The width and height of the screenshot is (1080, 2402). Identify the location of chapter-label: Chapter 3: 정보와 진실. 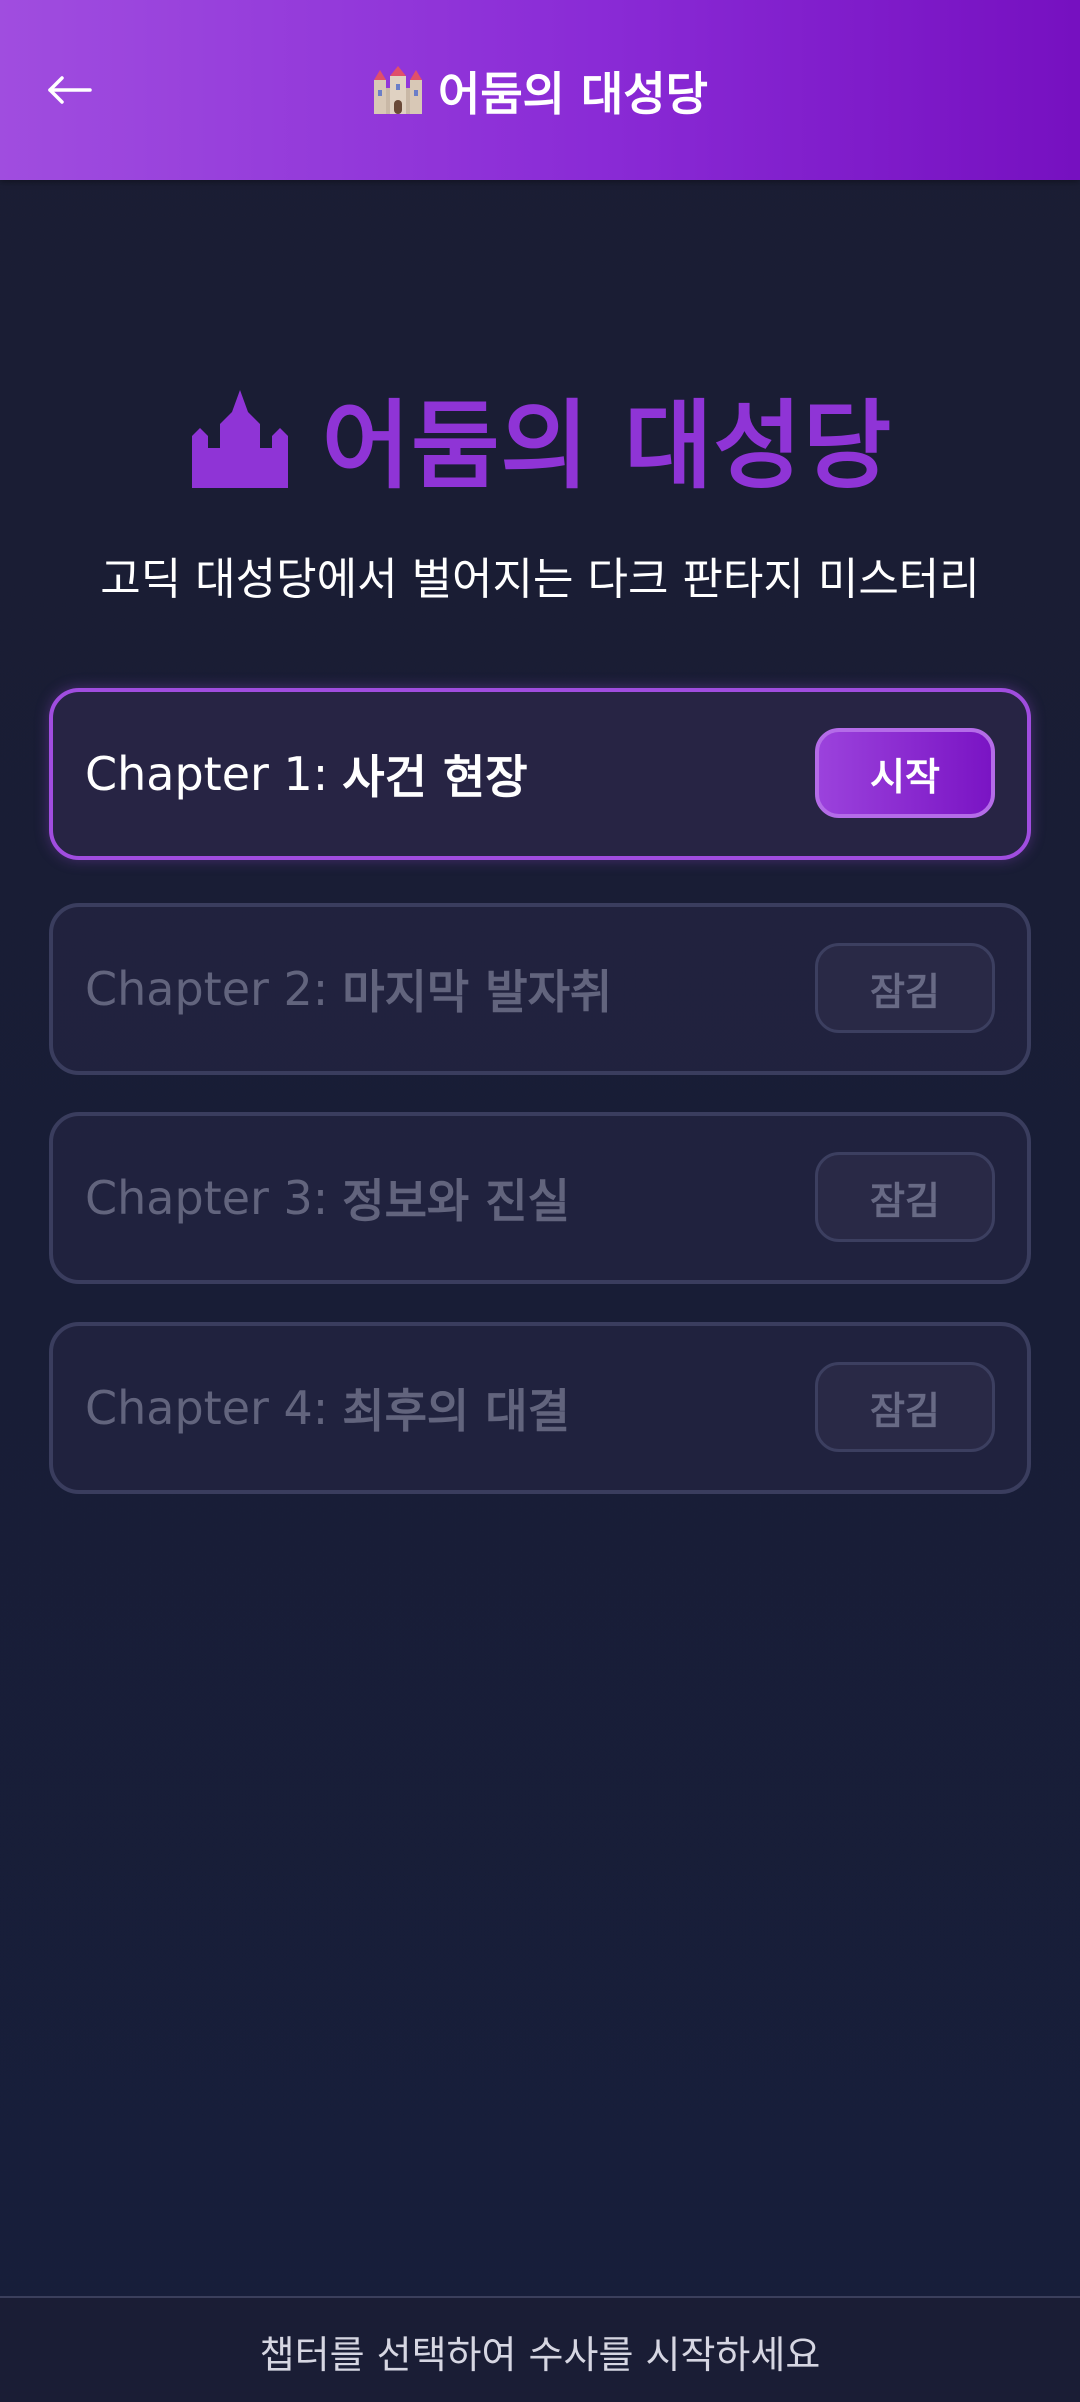
(327, 1198).